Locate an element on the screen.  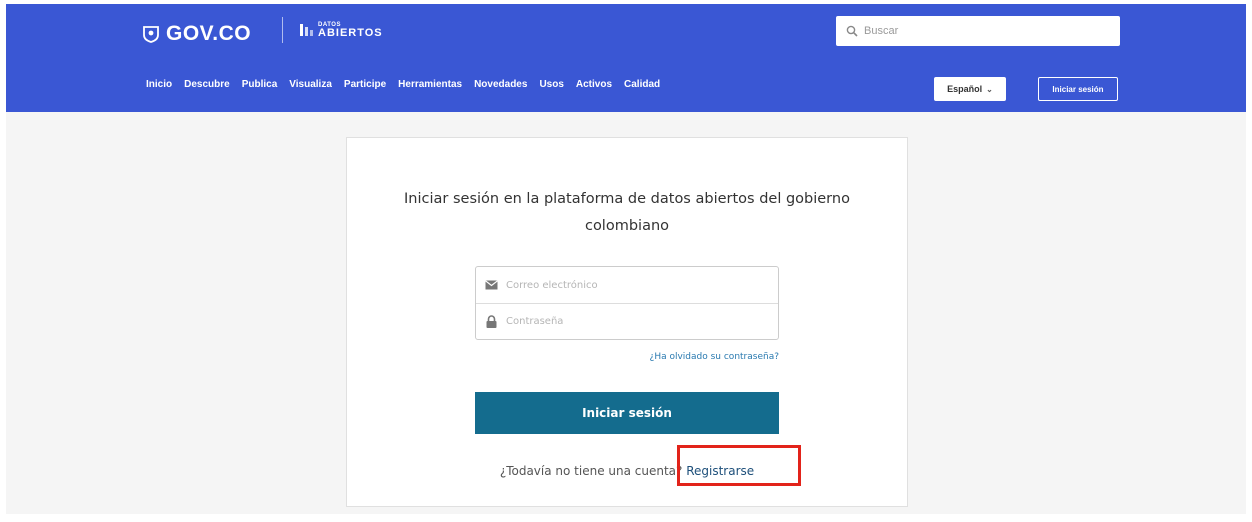
password-input is located at coordinates (636, 321).